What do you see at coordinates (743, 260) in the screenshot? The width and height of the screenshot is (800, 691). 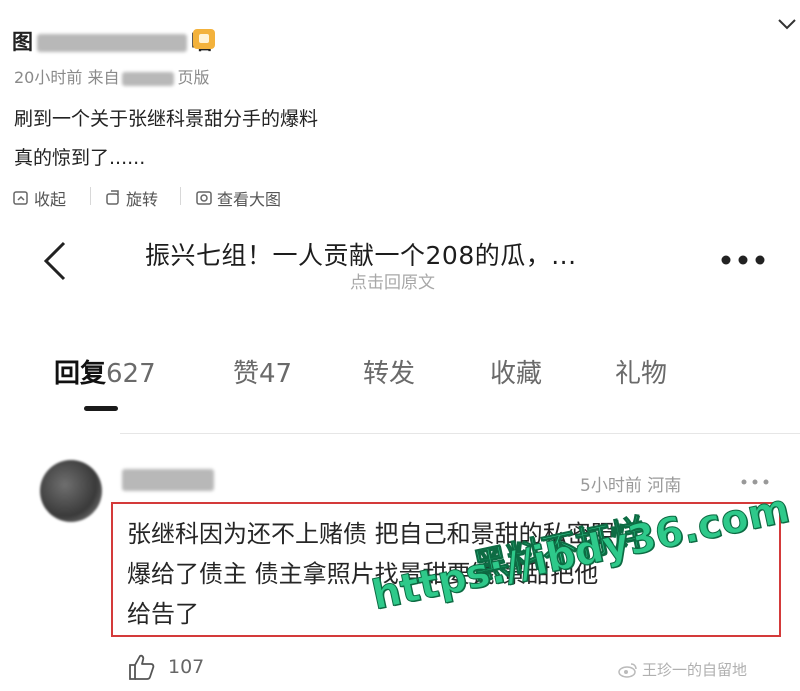 I see `more-icon` at bounding box center [743, 260].